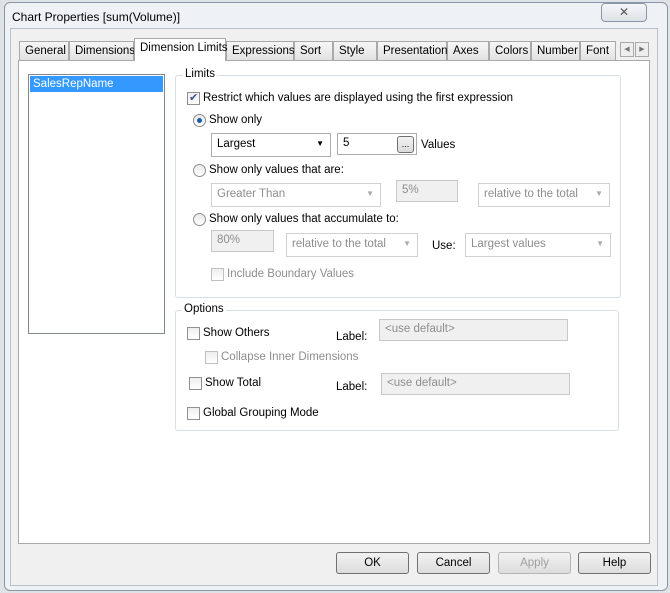  Describe the element at coordinates (199, 120) in the screenshot. I see `show-only-radio` at that location.